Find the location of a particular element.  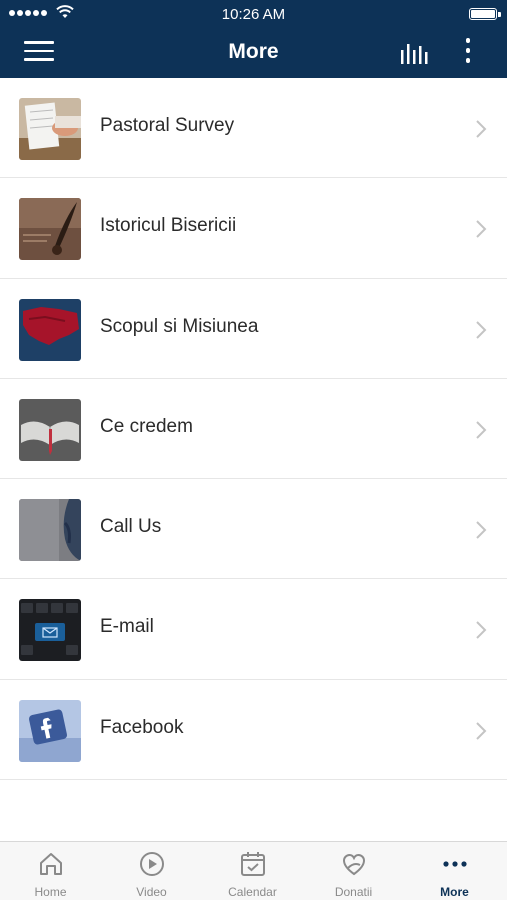

app-header: 10:26 AM More is located at coordinates (253, 39).